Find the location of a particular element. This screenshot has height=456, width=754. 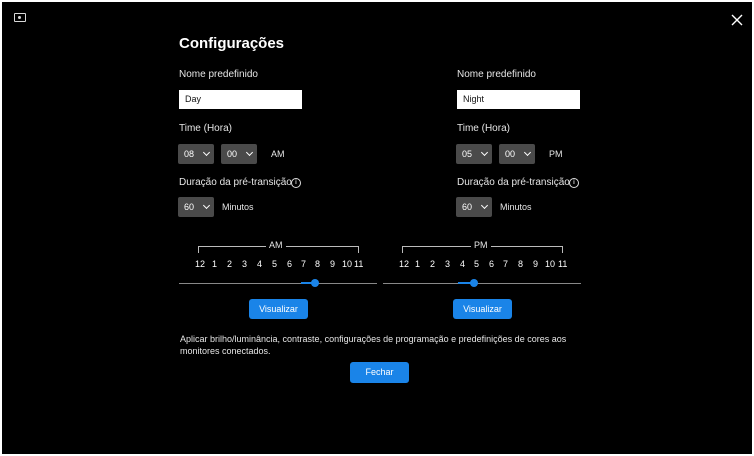

night-preview-button: Visualizar is located at coordinates (482, 309).